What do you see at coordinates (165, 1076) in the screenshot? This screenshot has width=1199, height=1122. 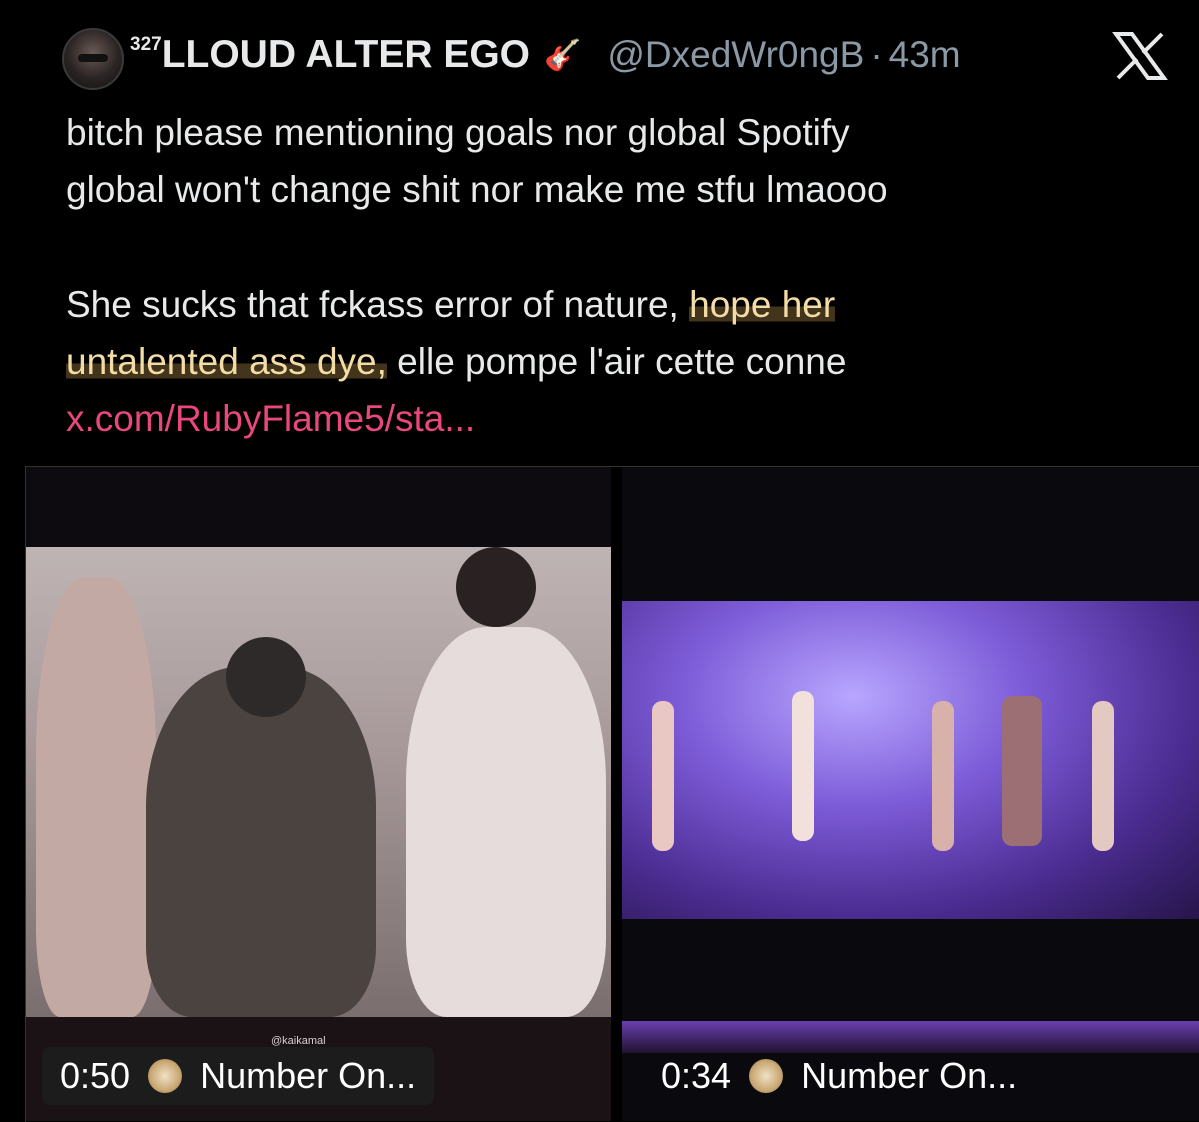 I see `video-1-source-avatar` at bounding box center [165, 1076].